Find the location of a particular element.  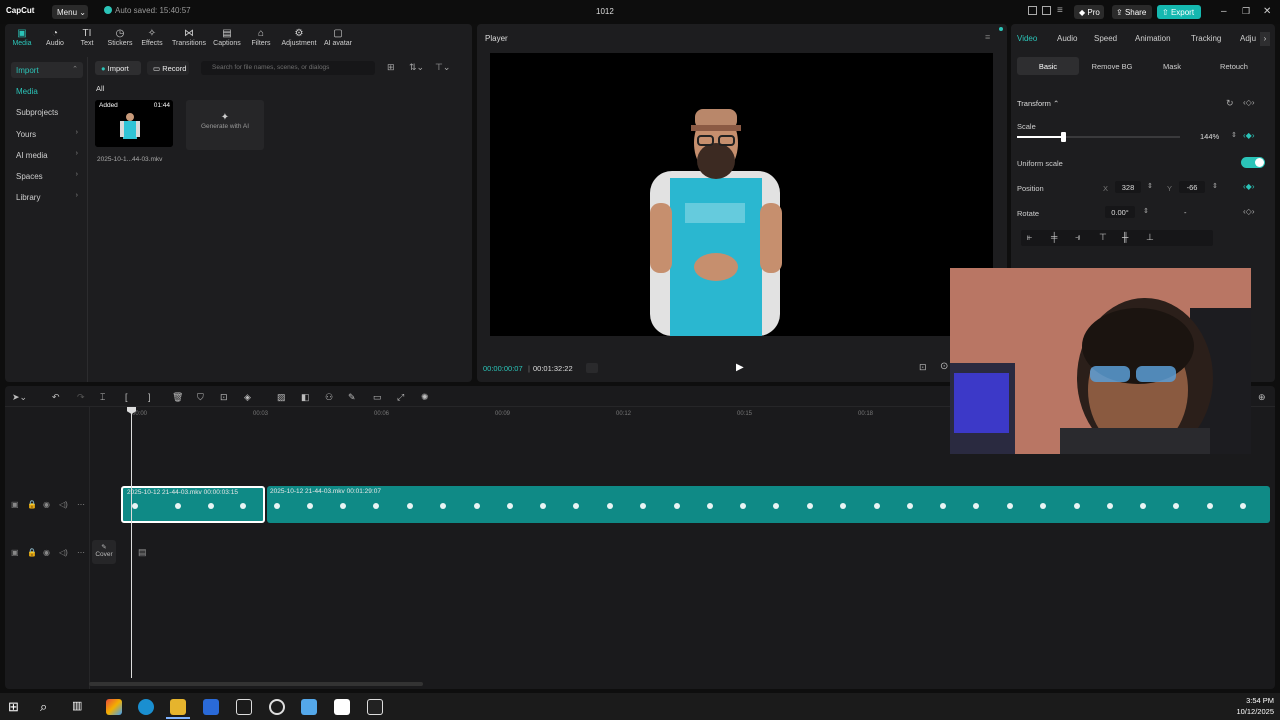

store-icon is located at coordinates (211, 707).